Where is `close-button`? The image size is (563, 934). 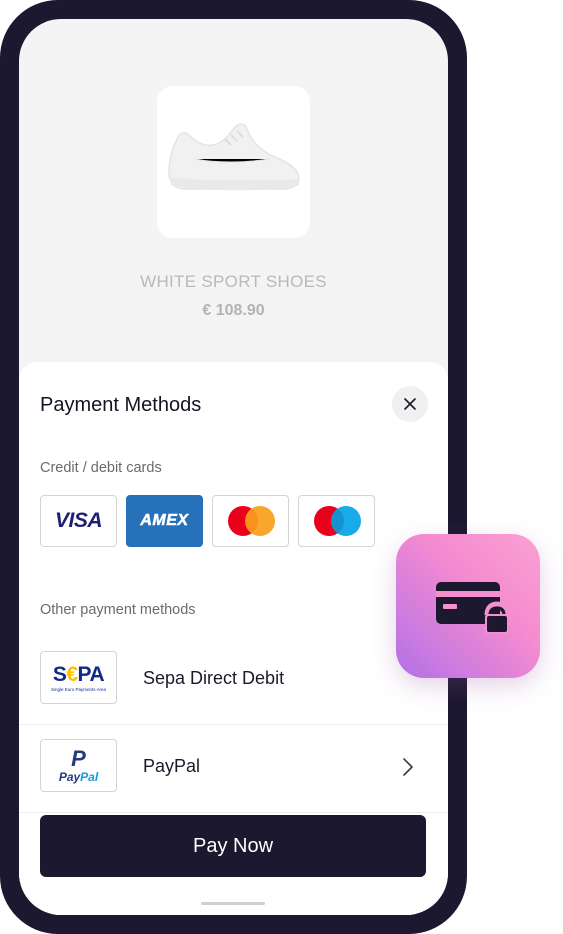 close-button is located at coordinates (410, 404).